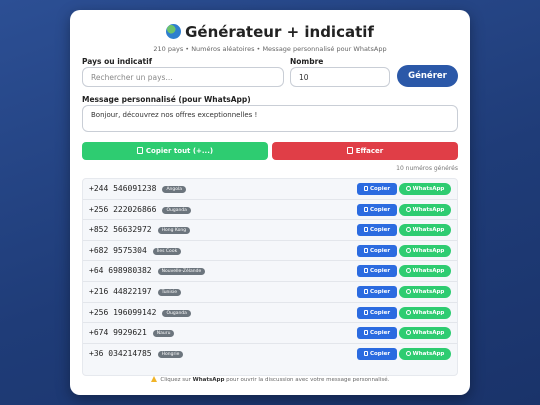  I want to click on phone-number-text: +674 9929621, so click(118, 333).